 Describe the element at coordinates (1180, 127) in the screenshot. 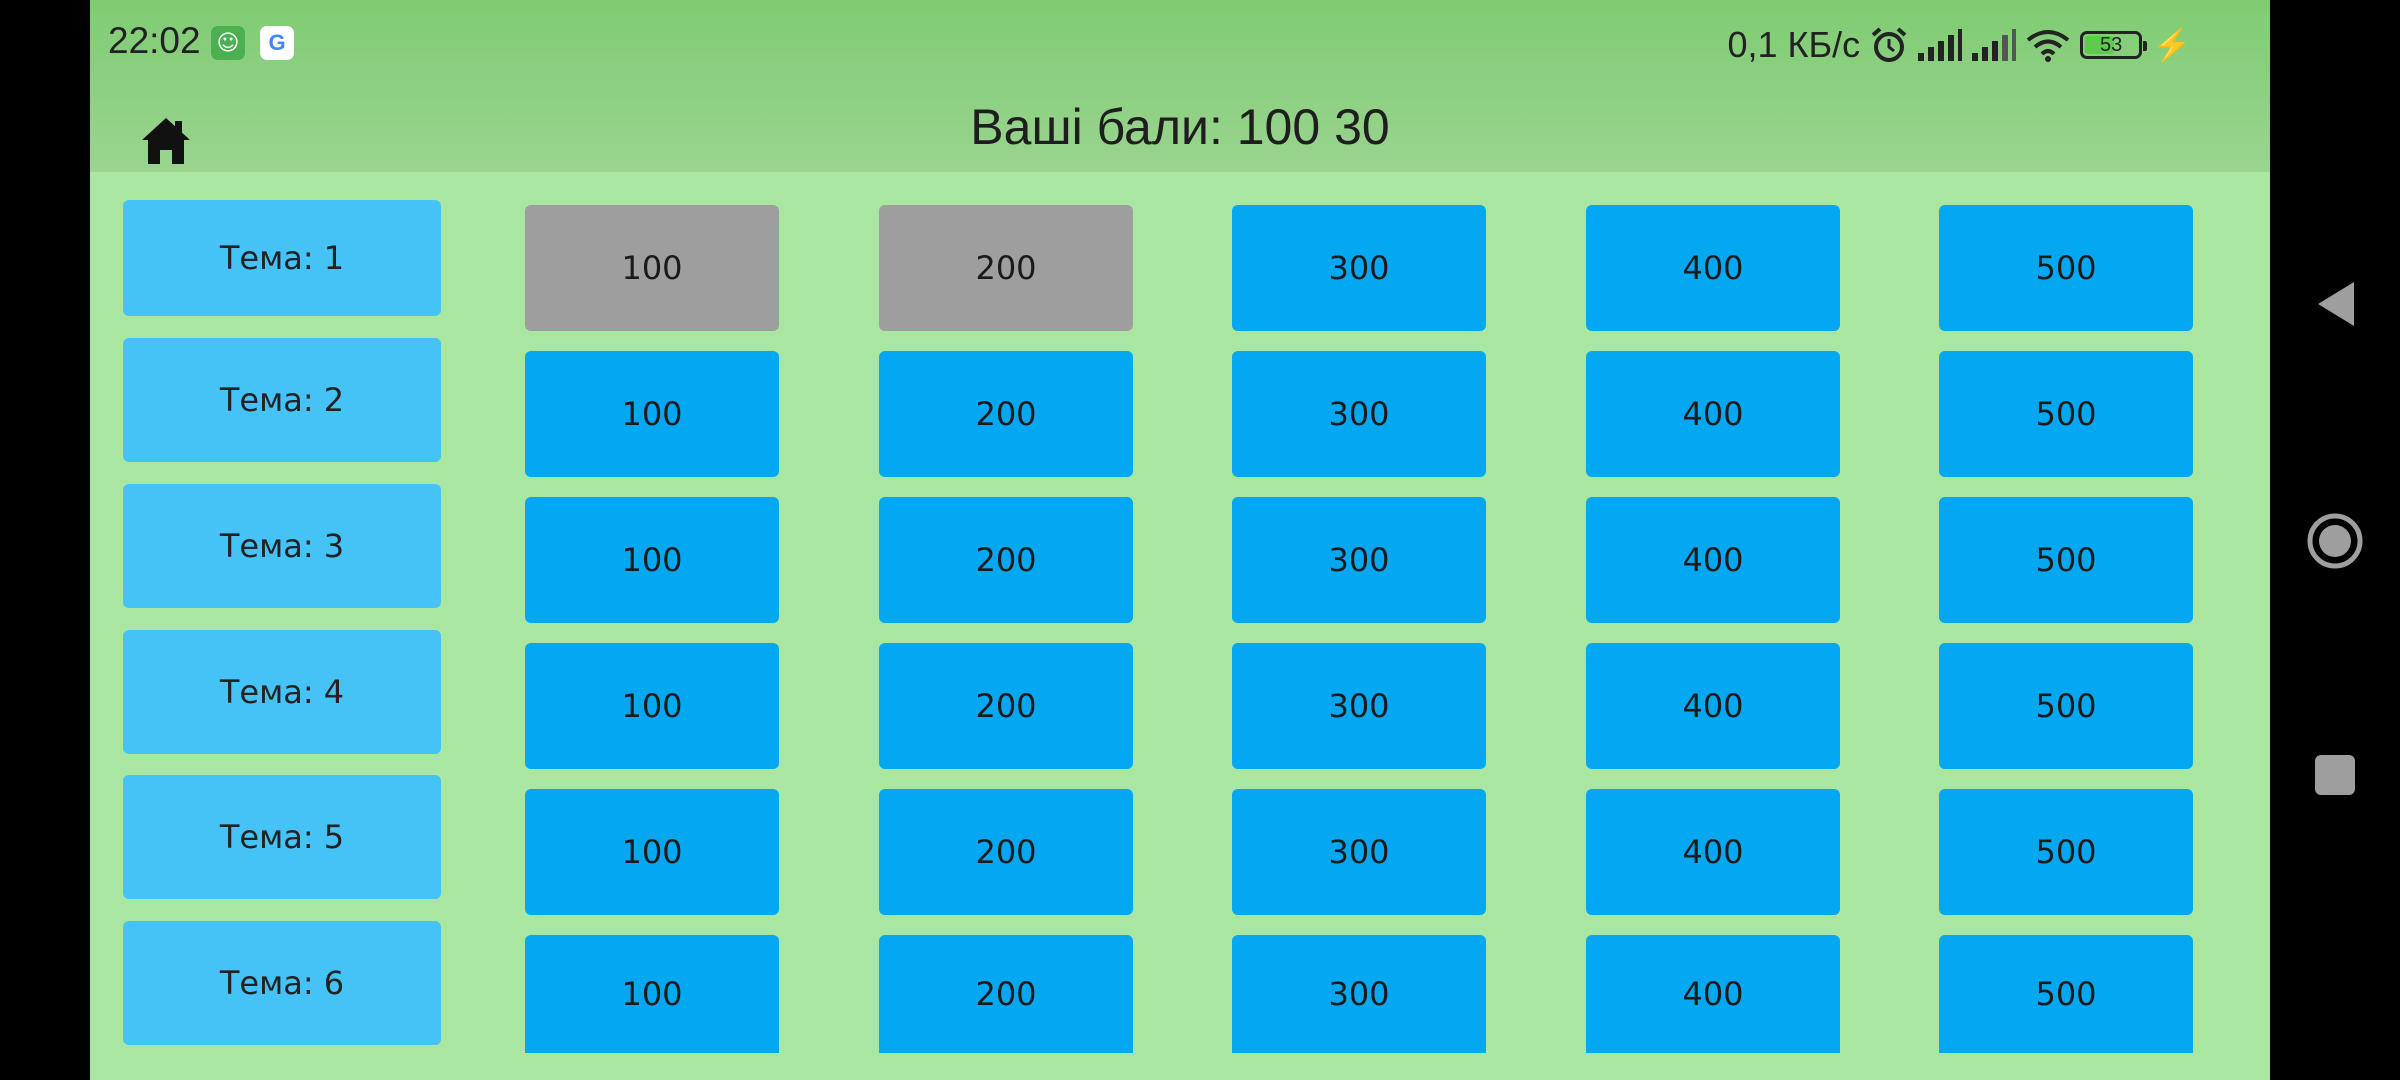

I see `score-title: Ваші бали: 100 30` at that location.